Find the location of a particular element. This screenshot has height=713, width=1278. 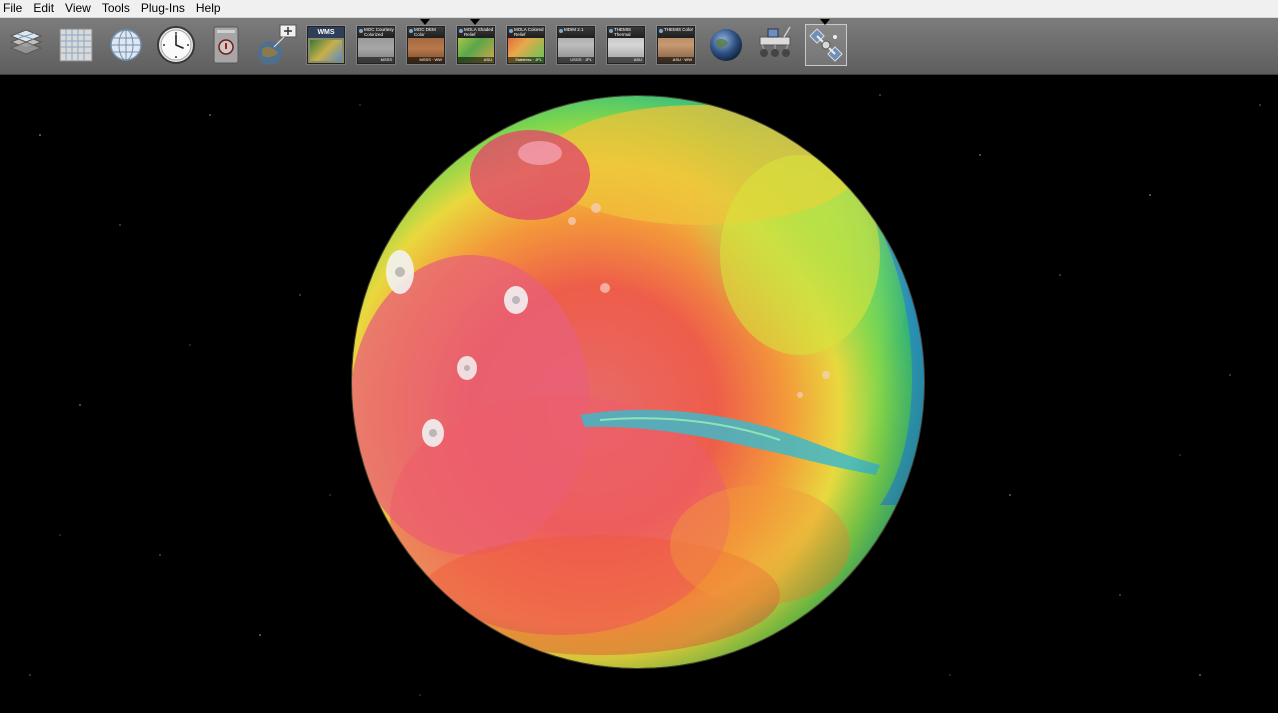

menu-tools: Tools is located at coordinates (117, 8).